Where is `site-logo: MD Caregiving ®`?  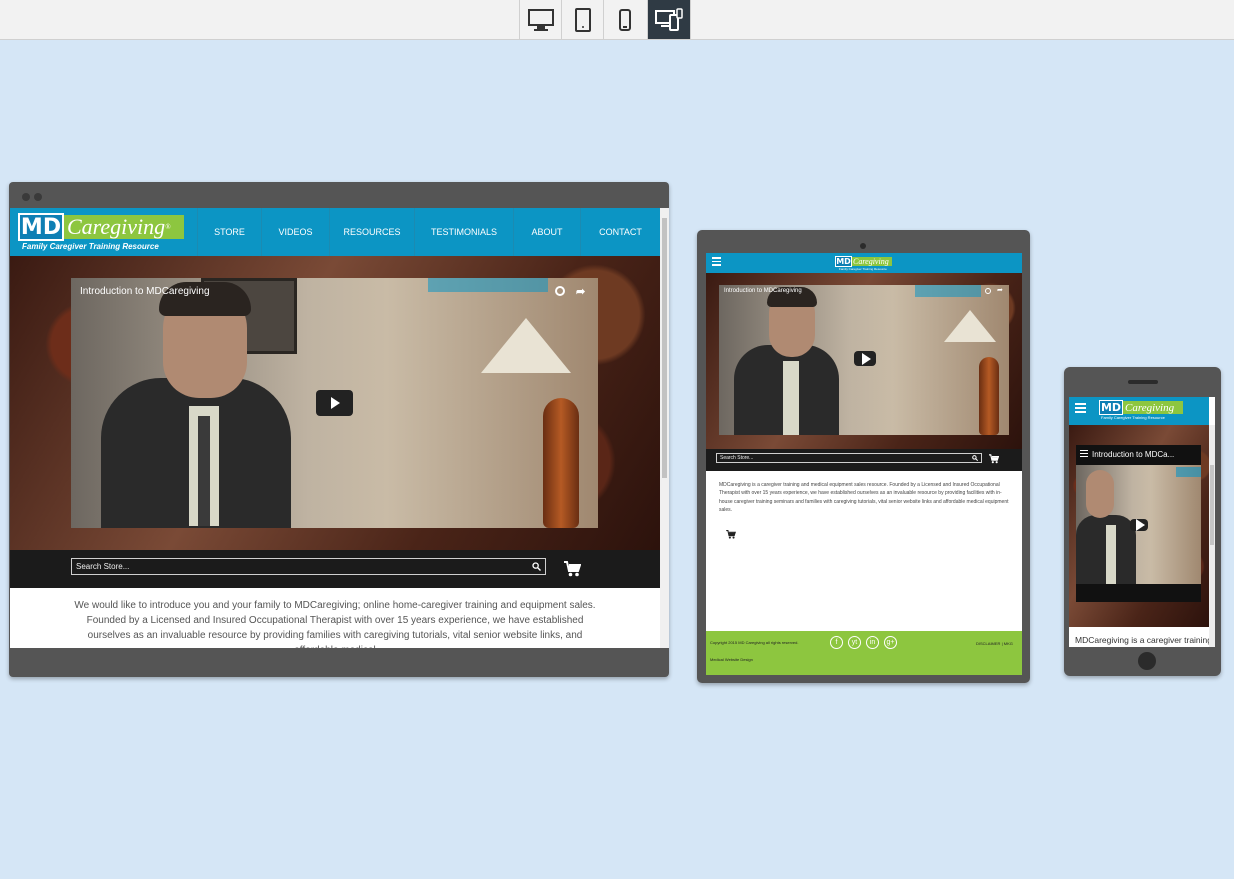 site-logo: MD Caregiving ® is located at coordinates (102, 227).